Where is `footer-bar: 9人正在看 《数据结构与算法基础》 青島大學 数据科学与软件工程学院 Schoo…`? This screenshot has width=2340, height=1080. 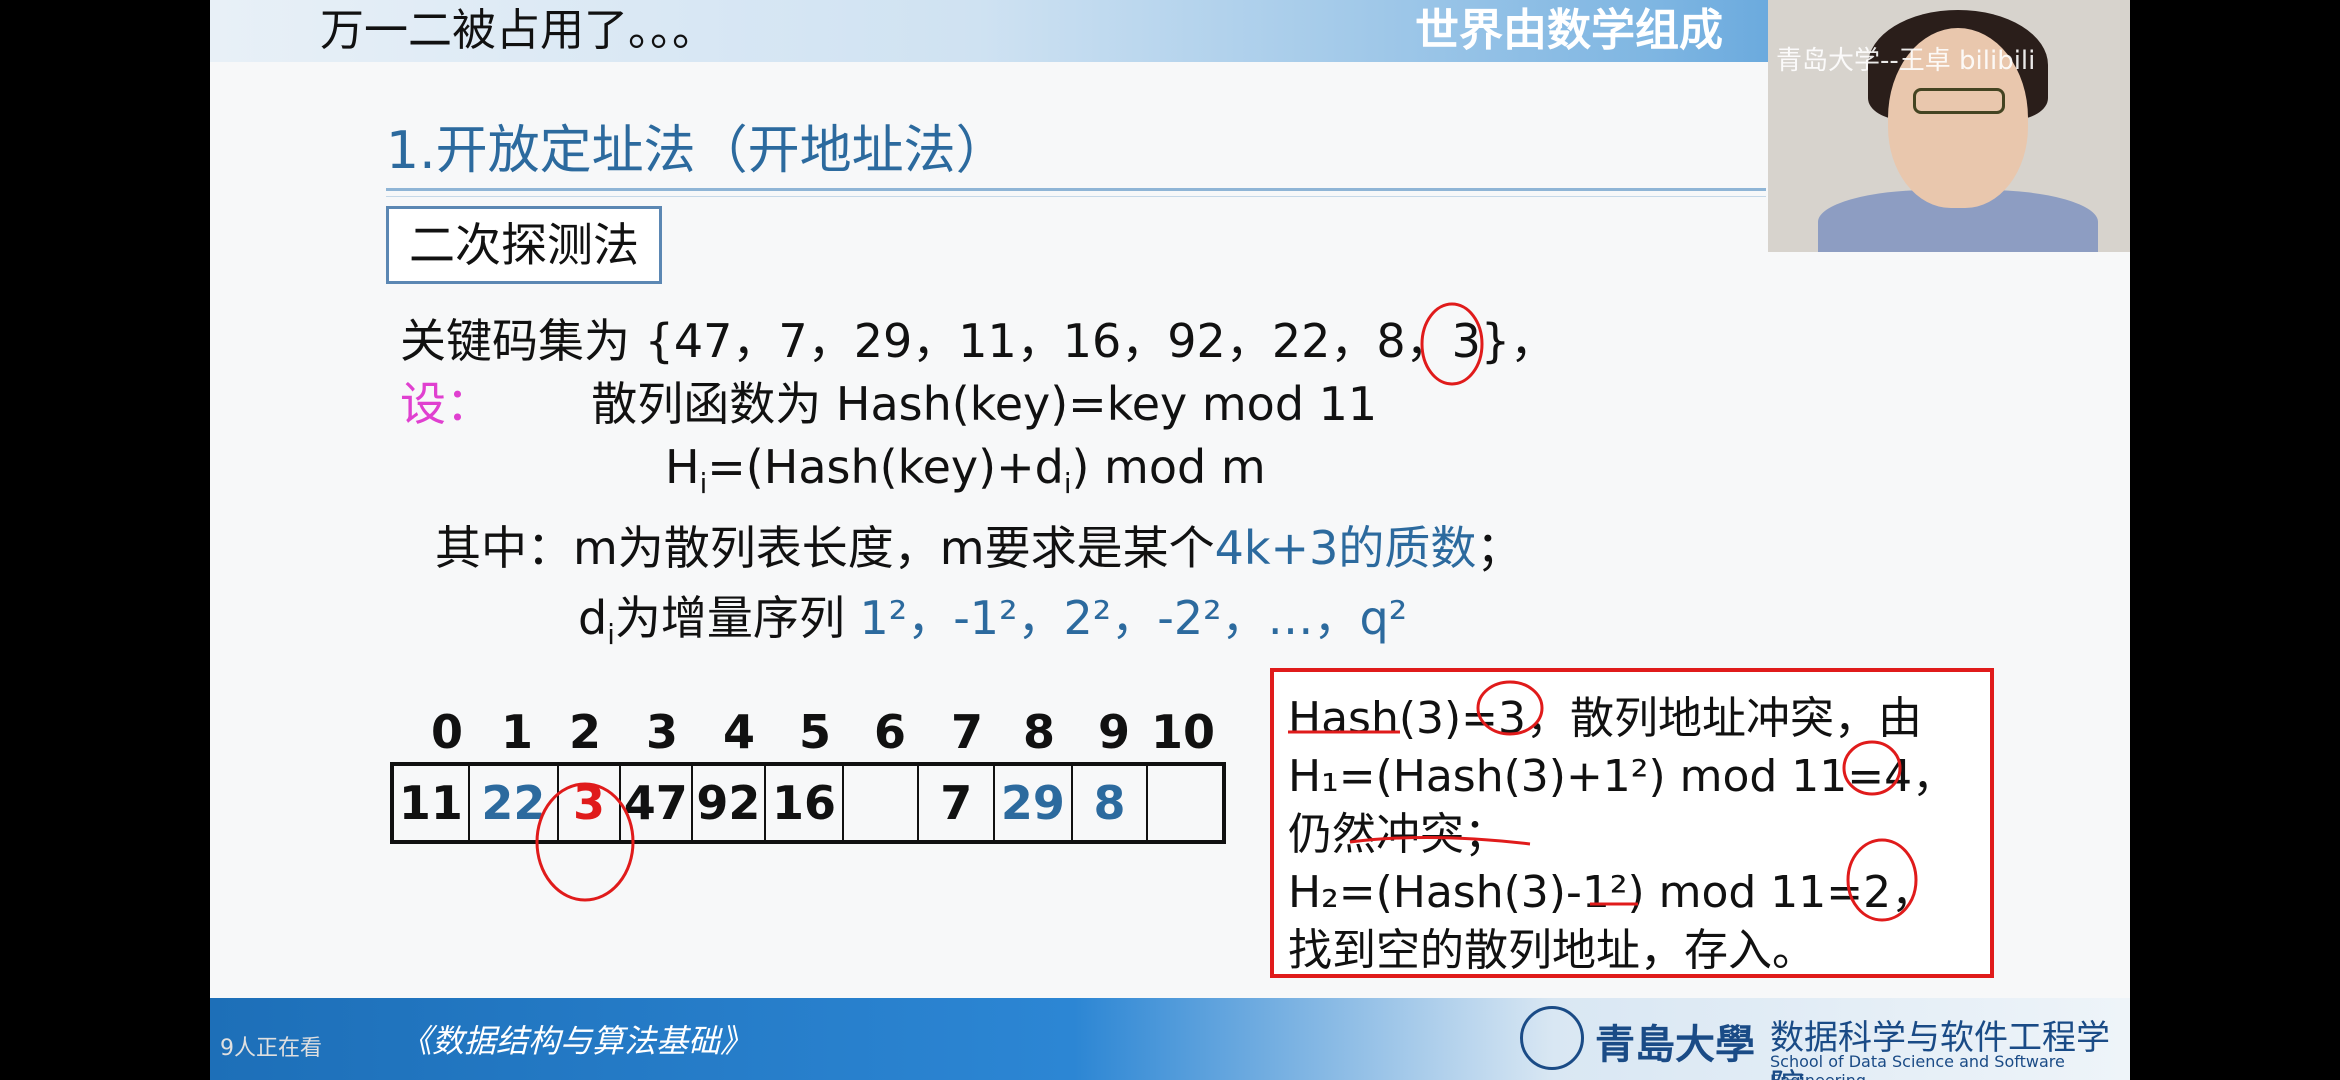
footer-bar: 9人正在看 《数据结构与算法基础》 青島大學 数据科学与软件工程学院 Schoo… is located at coordinates (1170, 1039).